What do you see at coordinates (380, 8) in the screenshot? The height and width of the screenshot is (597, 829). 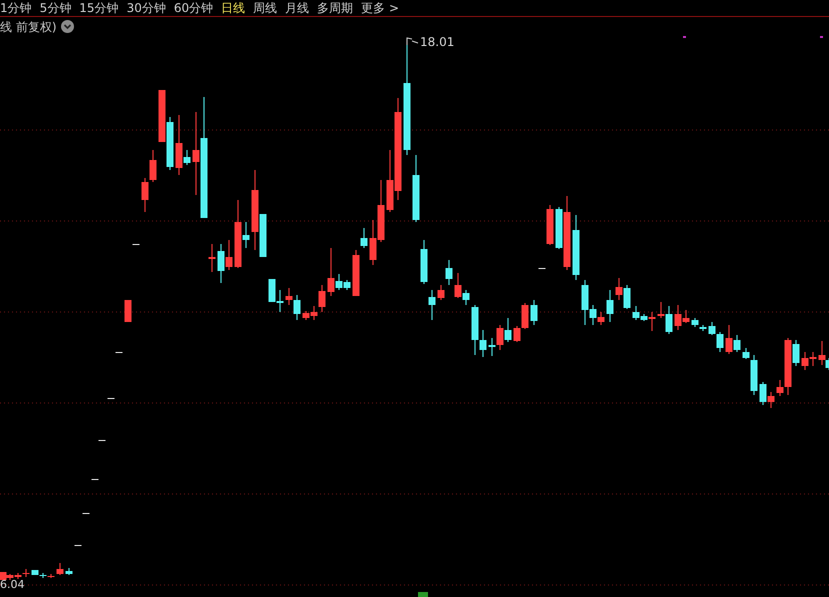 I see `period-tab: 更多 >` at bounding box center [380, 8].